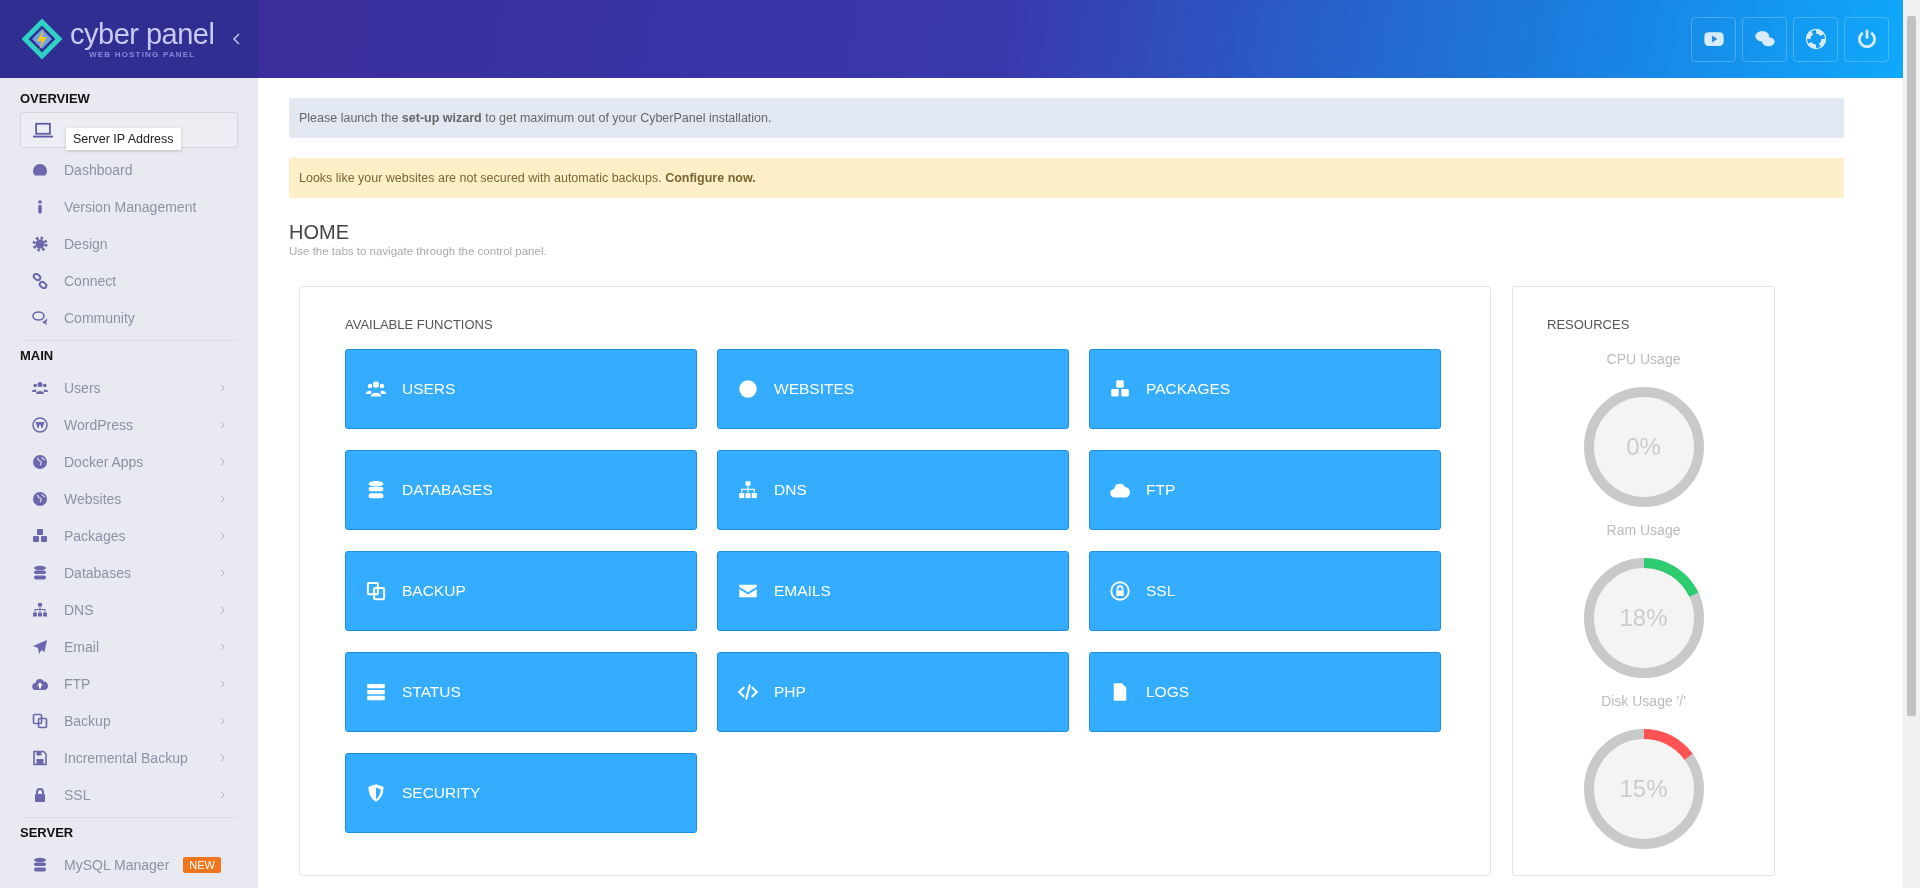 The height and width of the screenshot is (888, 1920). Describe the element at coordinates (1066, 118) in the screenshot. I see `alert-message: Please launch the set-up wizard to get maximum out of your CyberPanel installation.` at that location.